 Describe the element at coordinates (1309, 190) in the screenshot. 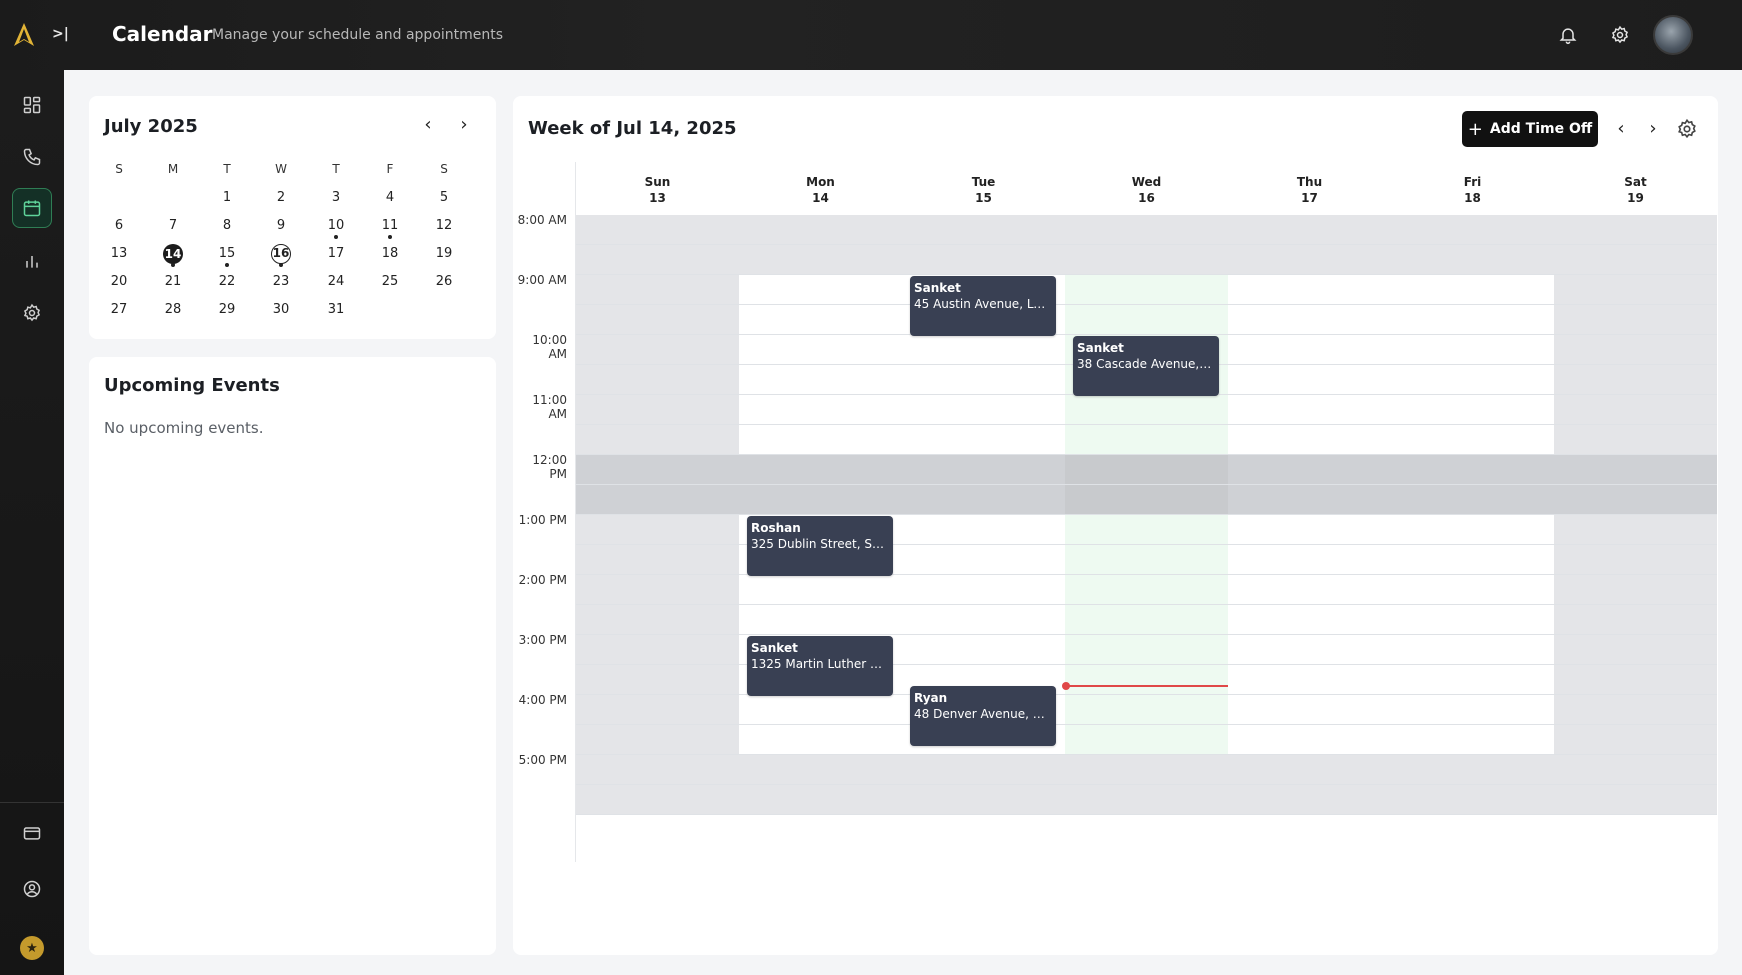

I see `day-header-thu: Thu 17` at that location.